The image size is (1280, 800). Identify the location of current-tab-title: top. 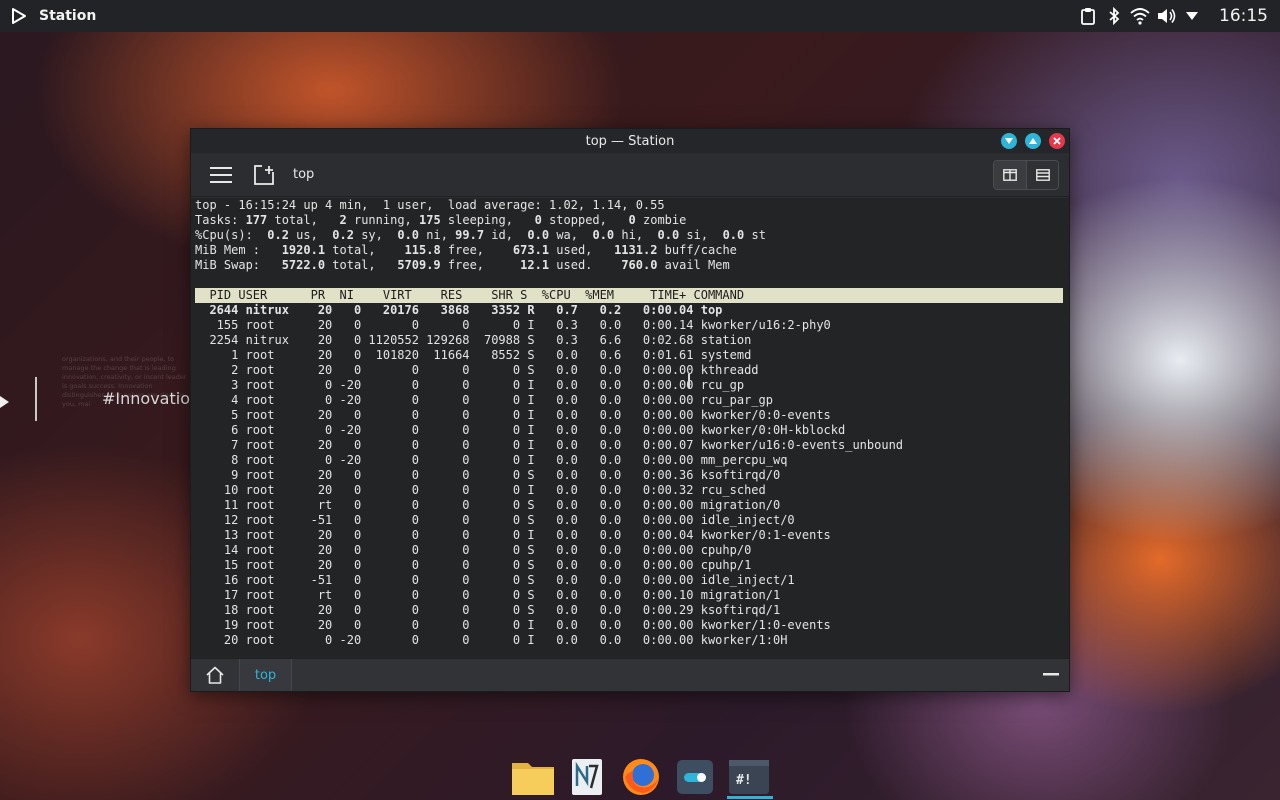
(304, 174).